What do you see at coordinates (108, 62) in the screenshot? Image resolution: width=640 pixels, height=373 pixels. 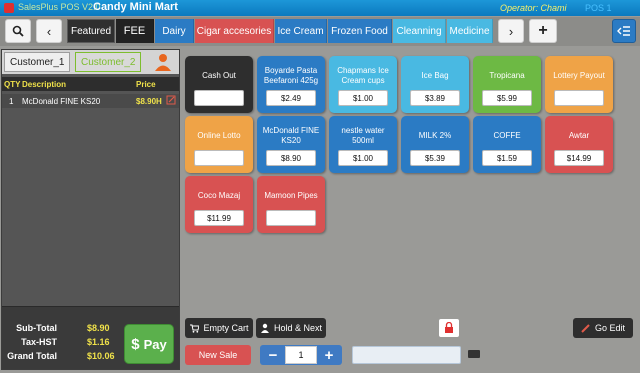 I see `tab-customer-2: Customer_2` at bounding box center [108, 62].